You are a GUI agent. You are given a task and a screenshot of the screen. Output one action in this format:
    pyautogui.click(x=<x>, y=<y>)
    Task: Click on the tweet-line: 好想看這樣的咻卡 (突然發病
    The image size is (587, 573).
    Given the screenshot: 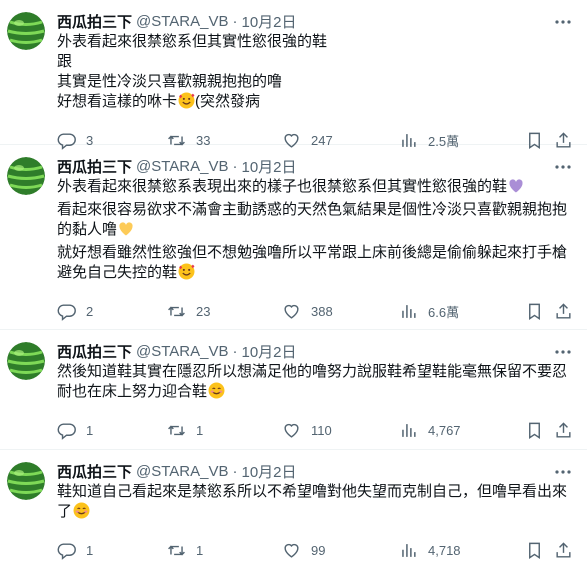 What is the action you would take?
    pyautogui.click(x=315, y=103)
    